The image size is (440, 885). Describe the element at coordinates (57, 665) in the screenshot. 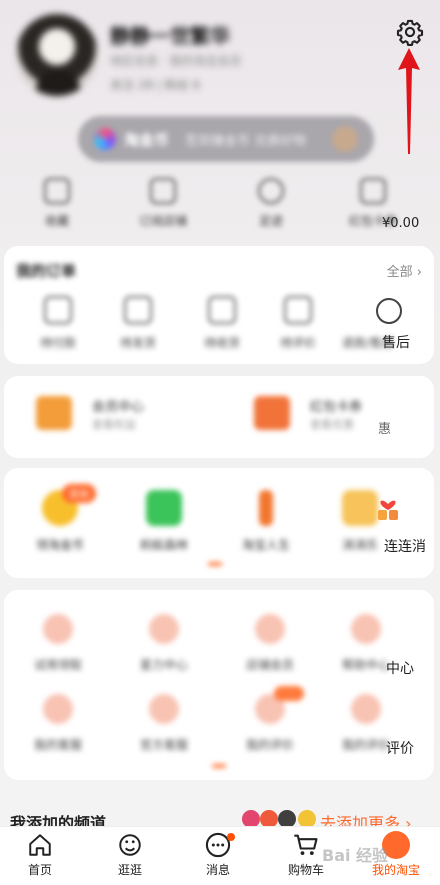

I see `service-label: 试用领取` at that location.